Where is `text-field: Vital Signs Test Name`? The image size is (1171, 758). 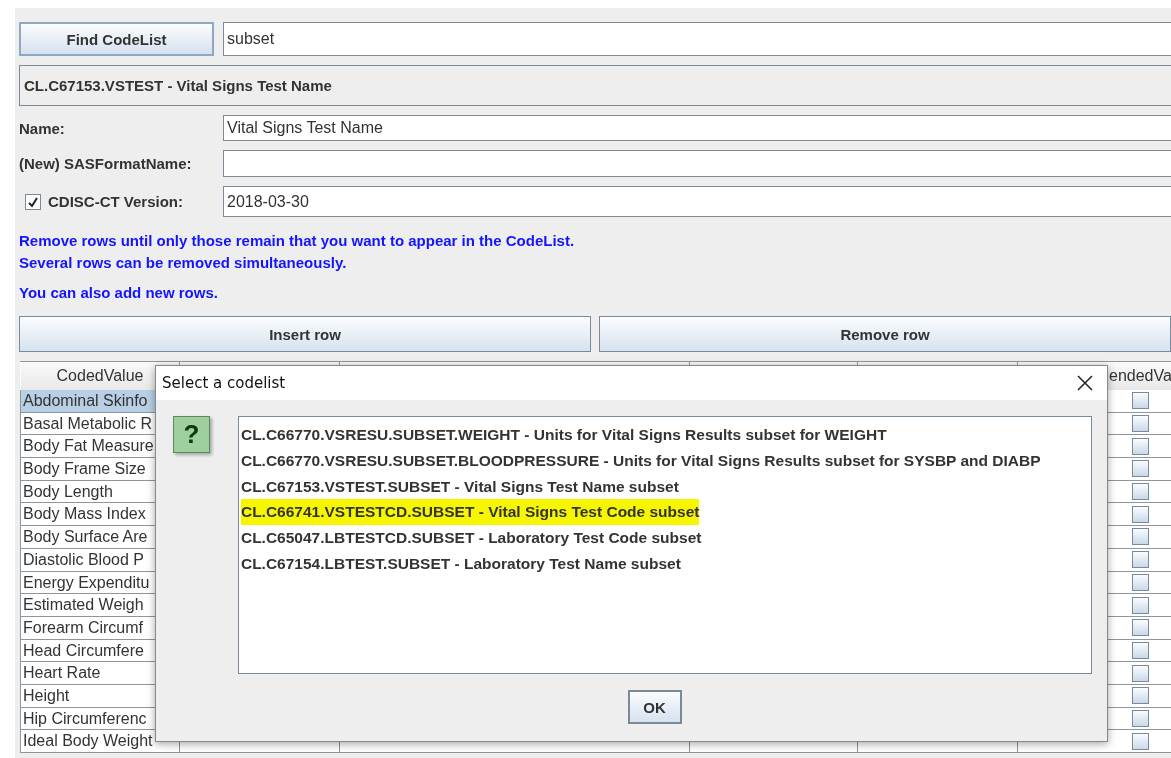 text-field: Vital Signs Test Name is located at coordinates (697, 128).